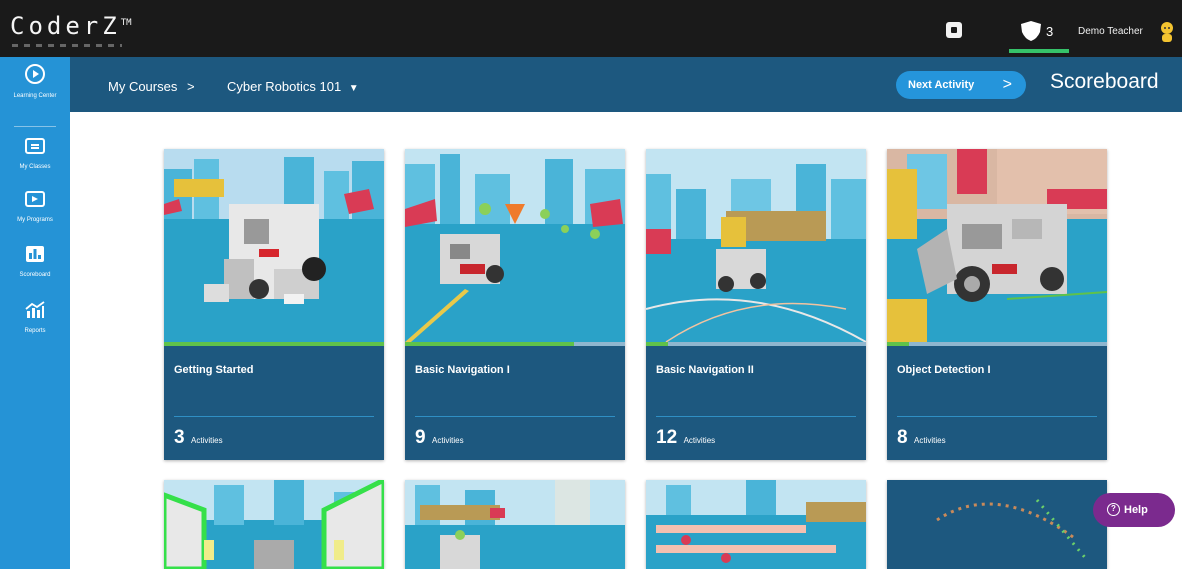 The width and height of the screenshot is (1182, 569). What do you see at coordinates (35, 202) in the screenshot?
I see `programs-folder-icon` at bounding box center [35, 202].